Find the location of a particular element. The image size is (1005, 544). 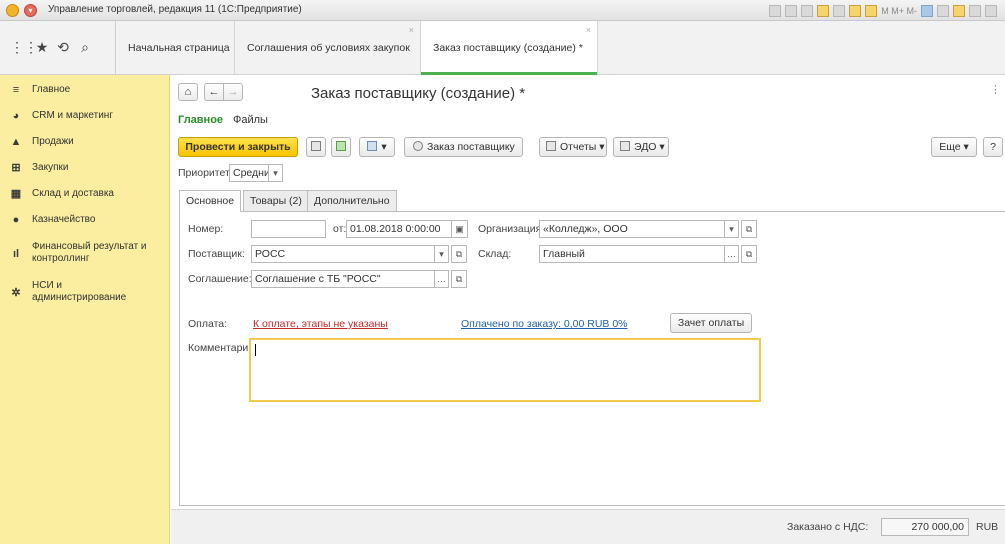

order-supplier-button: Заказ поставщику is located at coordinates (463, 147).